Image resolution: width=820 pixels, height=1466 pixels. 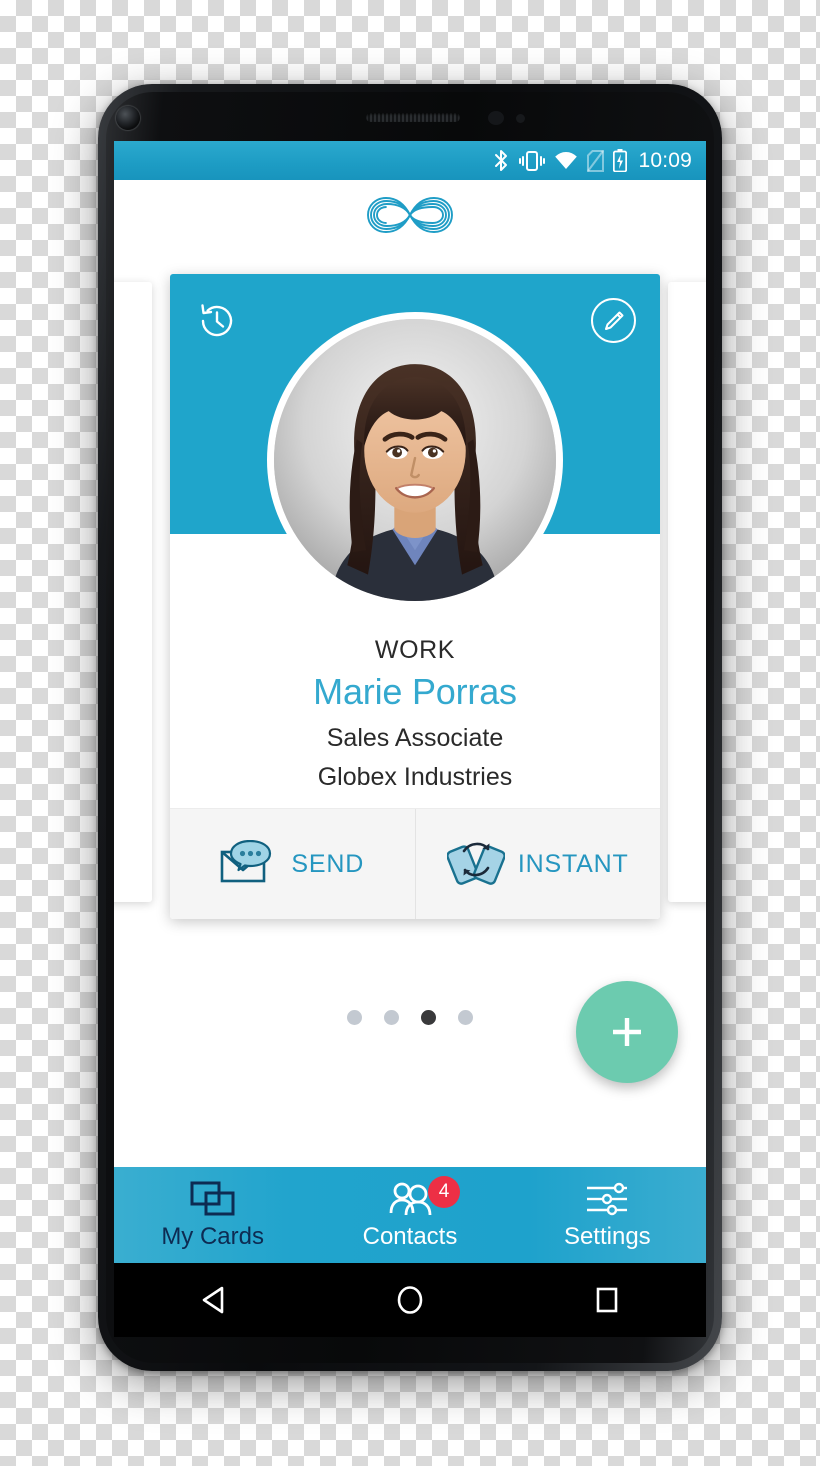 What do you see at coordinates (212, 1236) in the screenshot?
I see `nav-label-my-cards: My Cards` at bounding box center [212, 1236].